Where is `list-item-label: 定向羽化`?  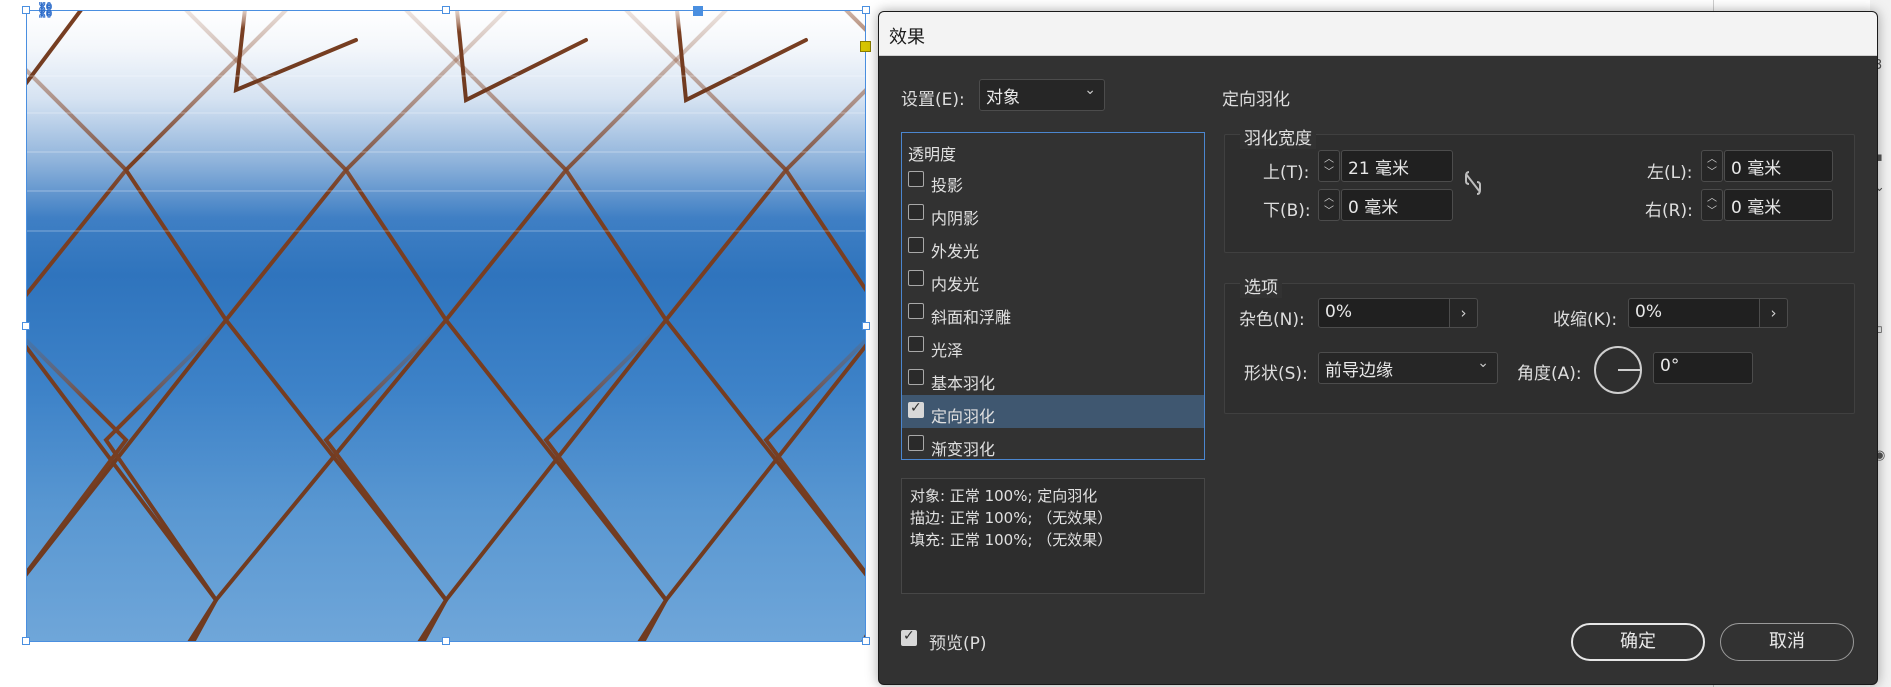 list-item-label: 定向羽化 is located at coordinates (963, 416).